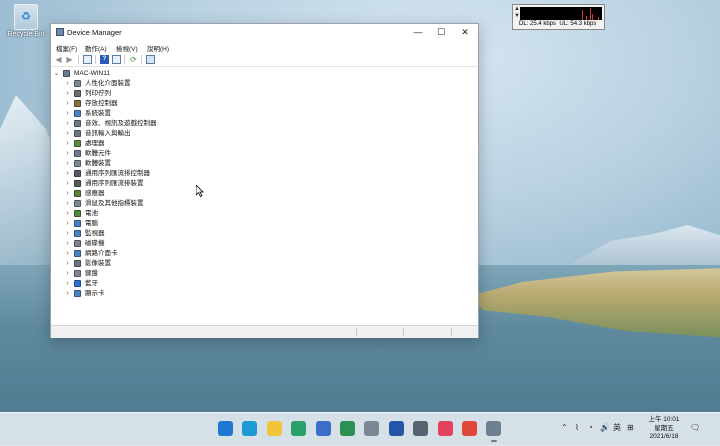 Image resolution: width=720 pixels, height=446 pixels. I want to click on tray-chevron-icon: ⌃, so click(564, 428).